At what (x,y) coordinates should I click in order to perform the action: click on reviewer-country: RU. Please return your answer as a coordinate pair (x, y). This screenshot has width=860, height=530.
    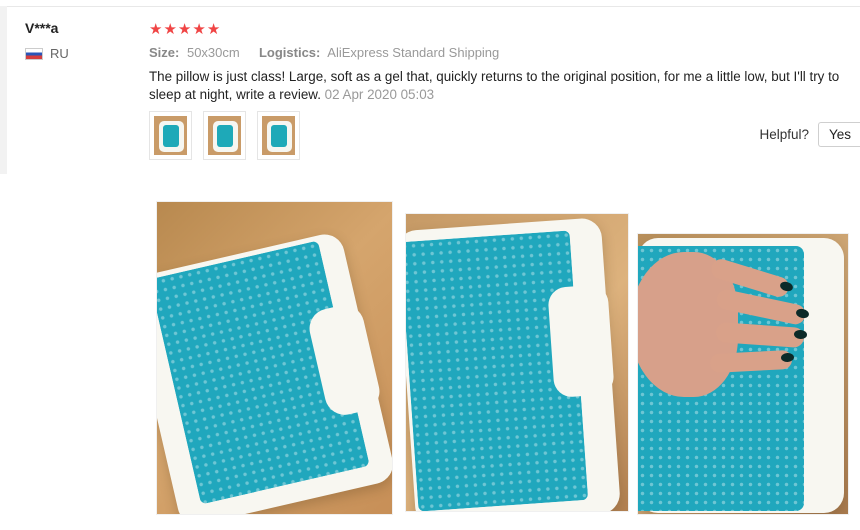
    Looking at the image, I should click on (47, 53).